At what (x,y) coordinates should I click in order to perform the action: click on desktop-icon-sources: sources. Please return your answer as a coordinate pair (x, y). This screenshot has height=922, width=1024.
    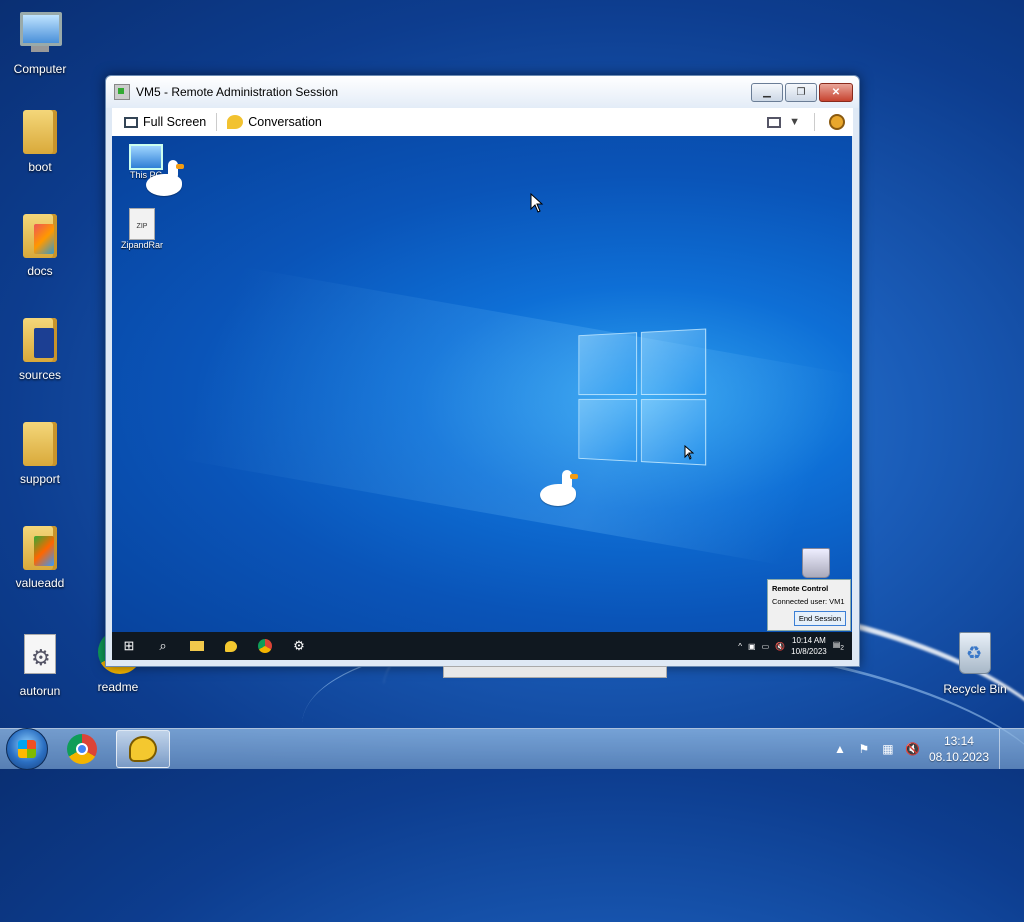
    Looking at the image, I should click on (40, 350).